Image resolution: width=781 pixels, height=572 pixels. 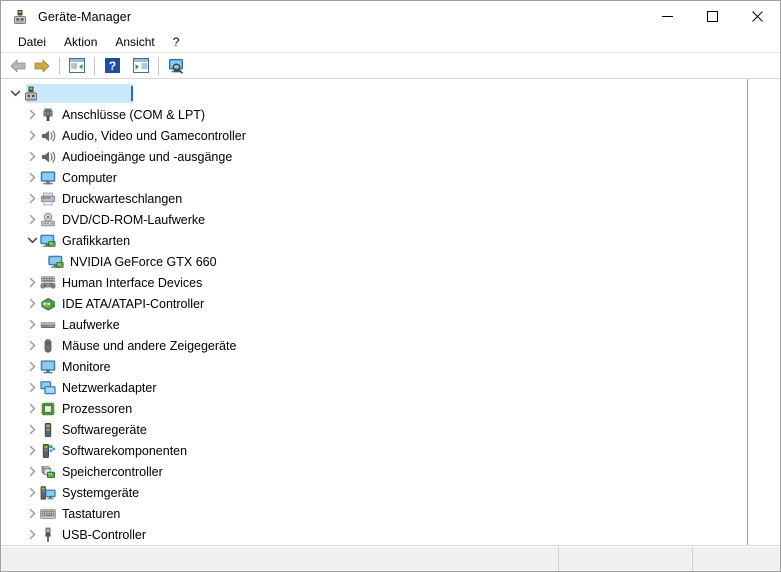 What do you see at coordinates (48, 220) in the screenshot?
I see `disc-drive-icon` at bounding box center [48, 220].